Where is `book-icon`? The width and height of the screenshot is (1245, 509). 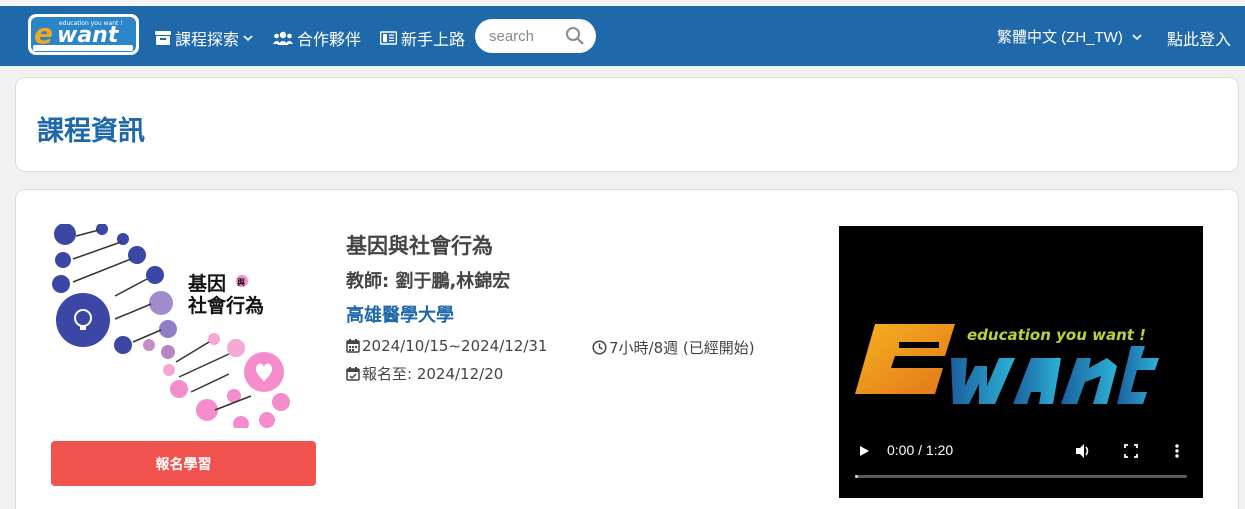 book-icon is located at coordinates (388, 38).